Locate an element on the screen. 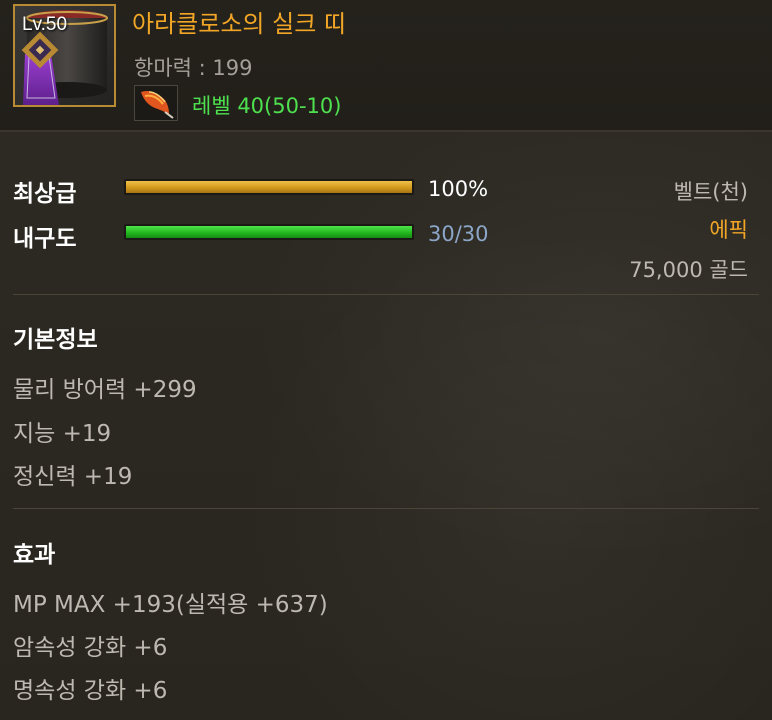  basic-info-title: 기본정보 is located at coordinates (55, 340).